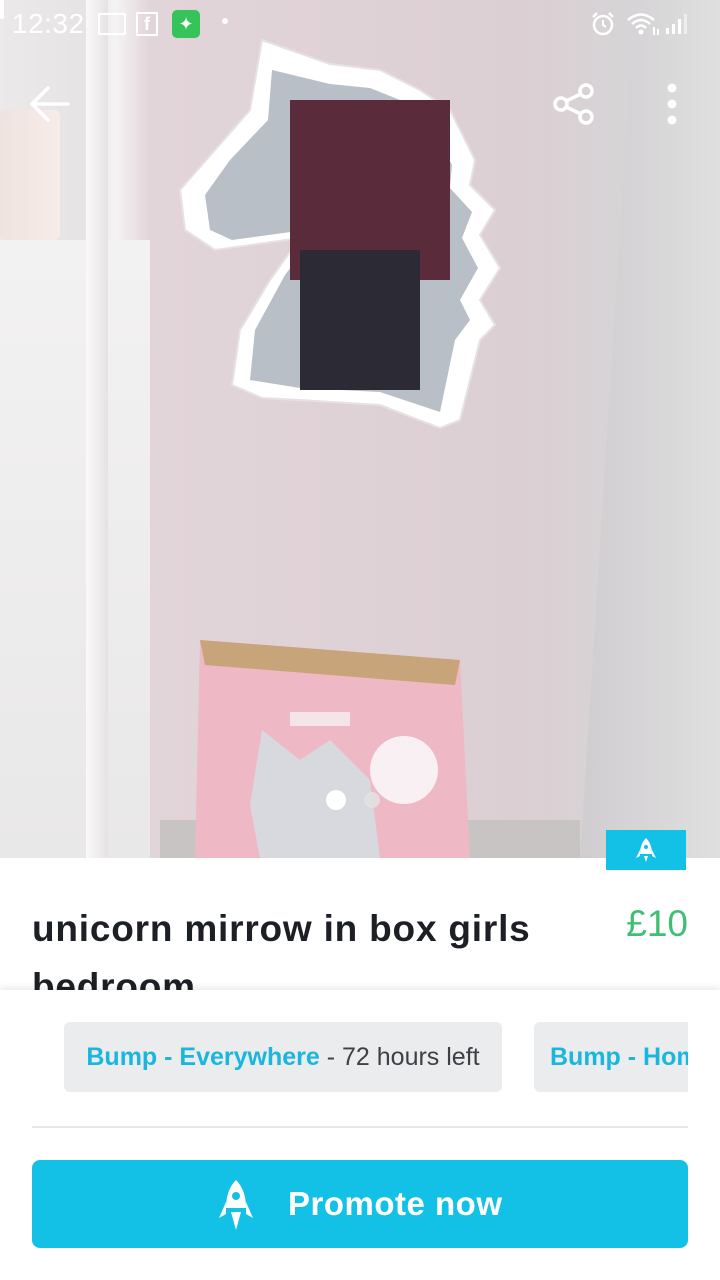 This screenshot has height=1280, width=720. What do you see at coordinates (225, 21) in the screenshot?
I see `more-notifications-icon` at bounding box center [225, 21].